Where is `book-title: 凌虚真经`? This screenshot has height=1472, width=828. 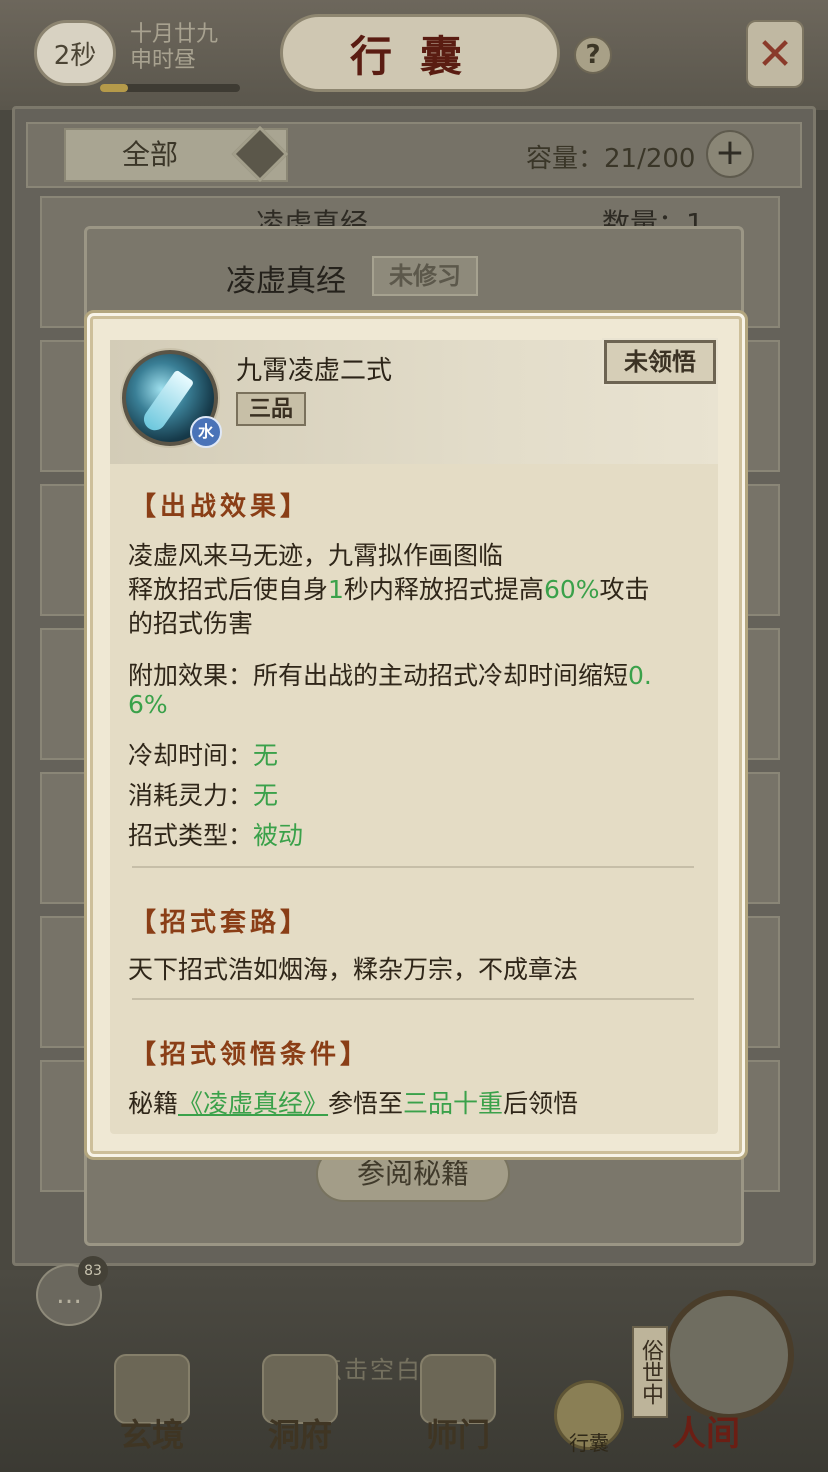 book-title: 凌虚真经 is located at coordinates (286, 281).